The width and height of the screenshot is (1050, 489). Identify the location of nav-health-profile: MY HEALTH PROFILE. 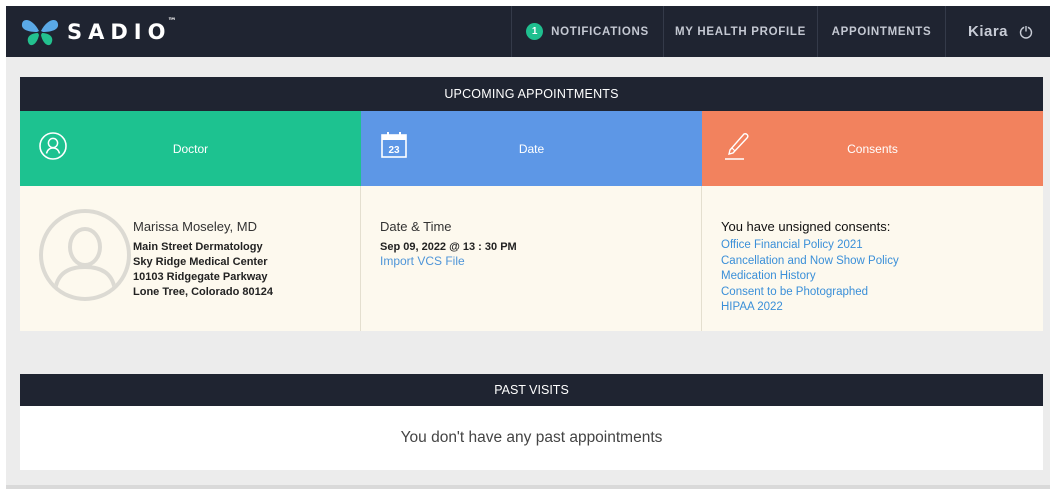
(740, 31).